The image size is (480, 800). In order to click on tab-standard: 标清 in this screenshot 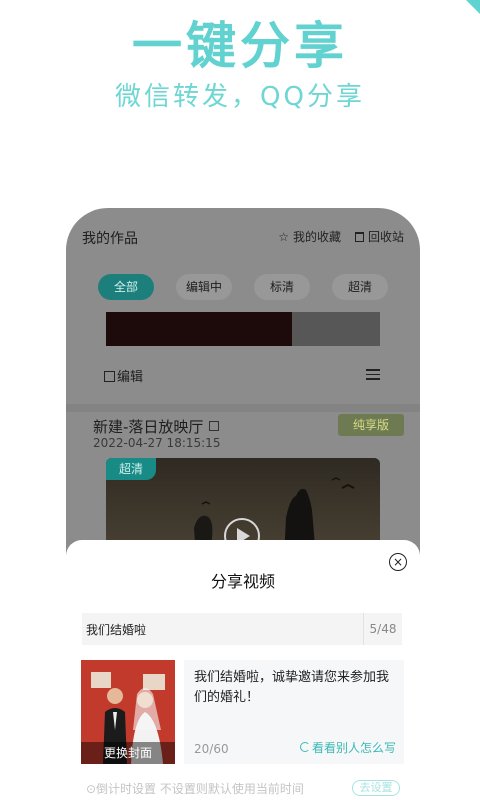, I will do `click(282, 287)`.